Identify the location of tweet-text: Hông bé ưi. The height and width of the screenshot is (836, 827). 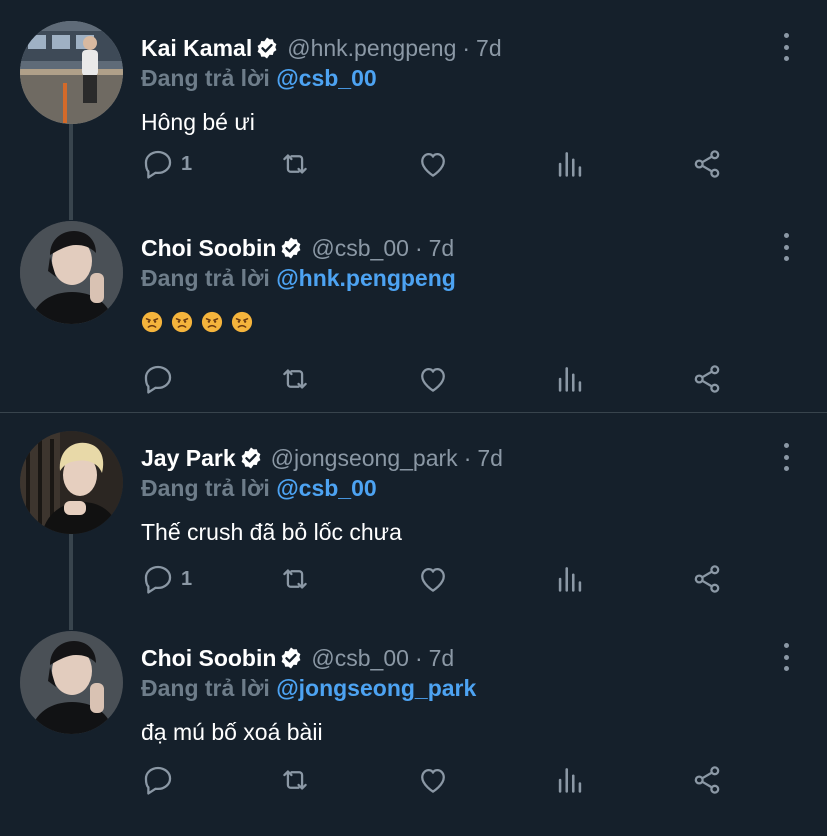
(198, 122).